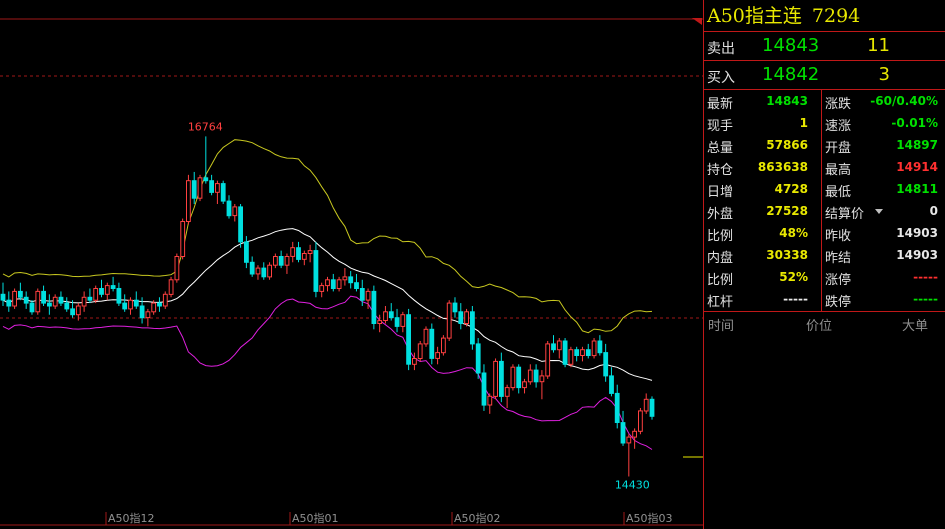 The image size is (945, 529). I want to click on quote-label: 现手, so click(720, 126).